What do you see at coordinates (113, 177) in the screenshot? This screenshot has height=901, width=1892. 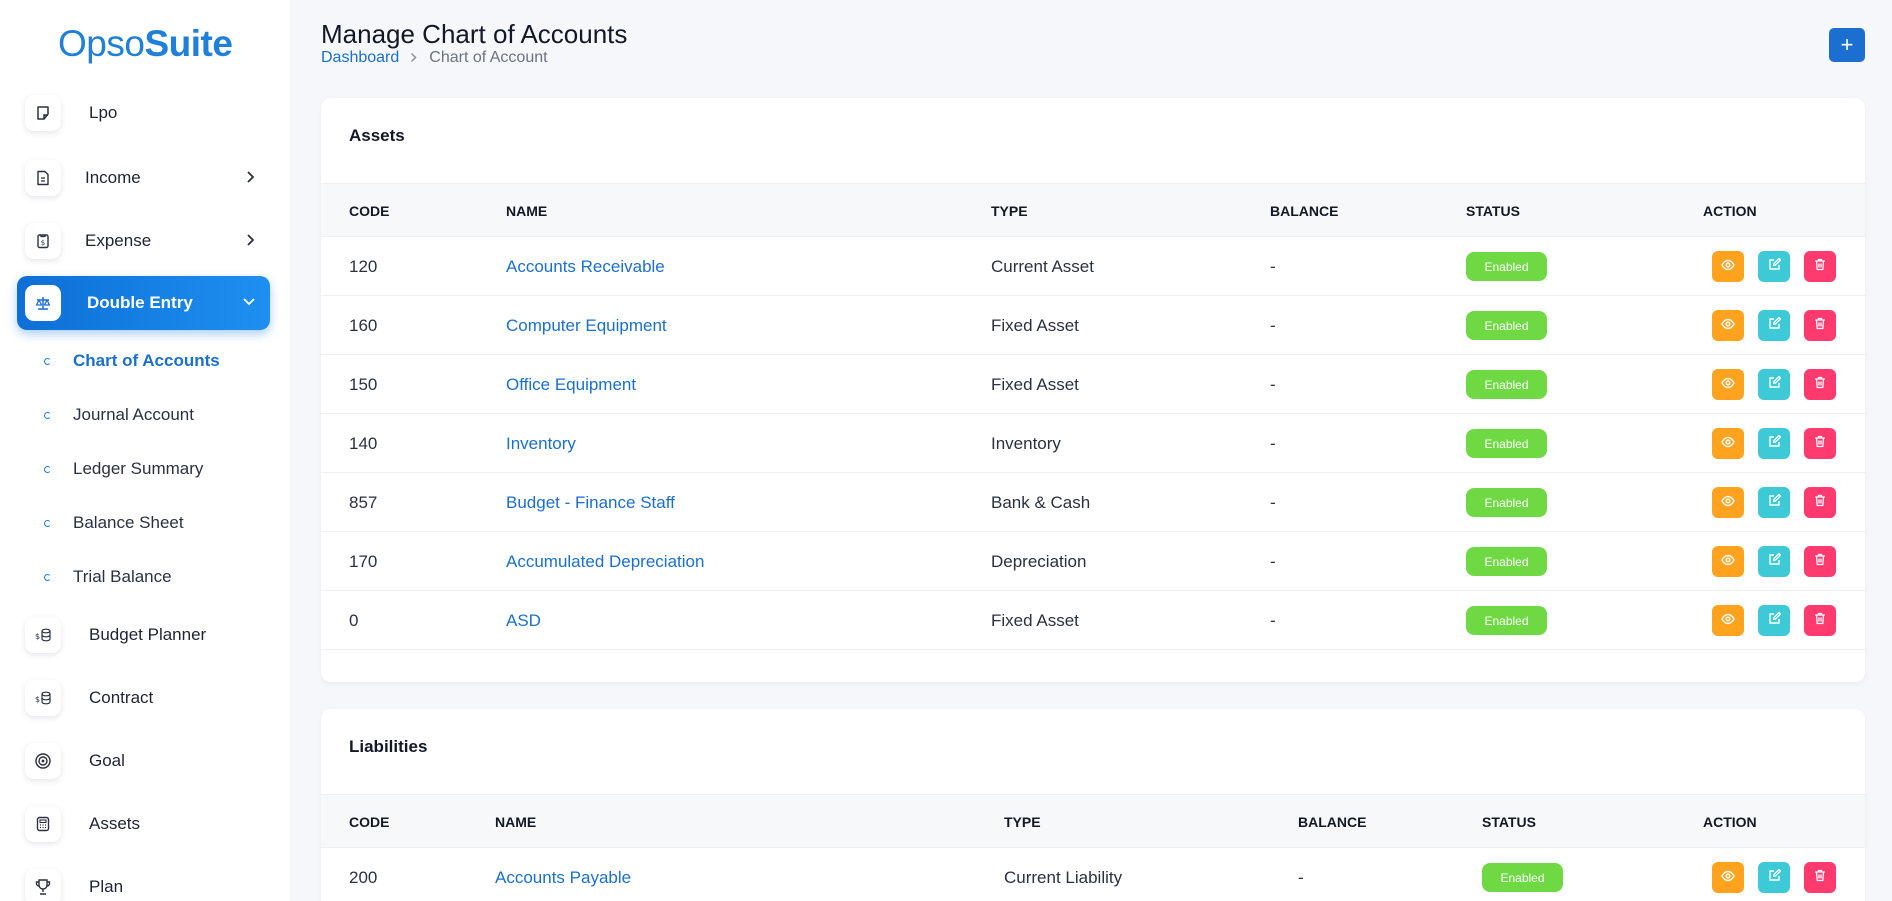 I see `sidebar-item-label: Income` at bounding box center [113, 177].